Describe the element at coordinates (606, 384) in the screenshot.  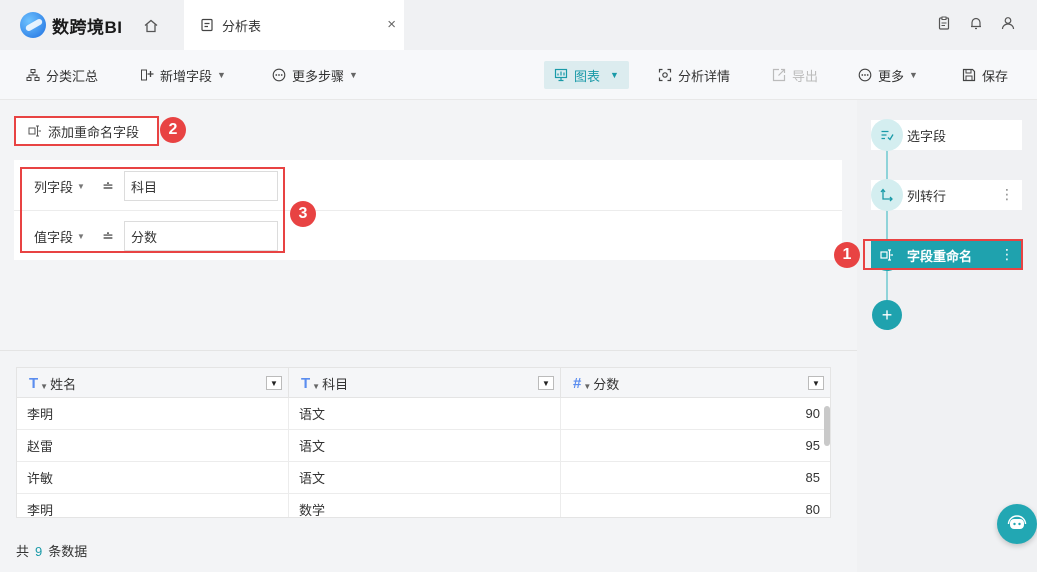
I see `column-label: 分数` at that location.